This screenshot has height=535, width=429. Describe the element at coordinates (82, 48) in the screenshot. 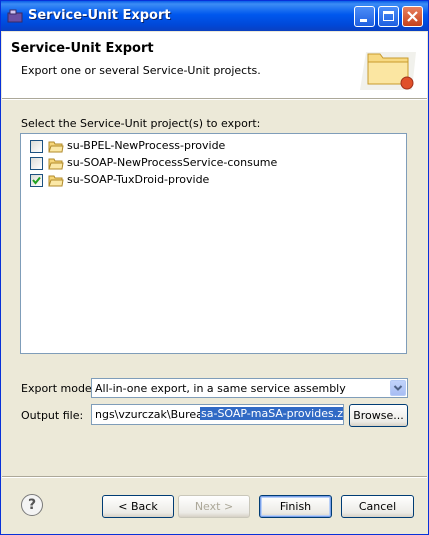

I see `page-title: Service-Unit Export` at that location.